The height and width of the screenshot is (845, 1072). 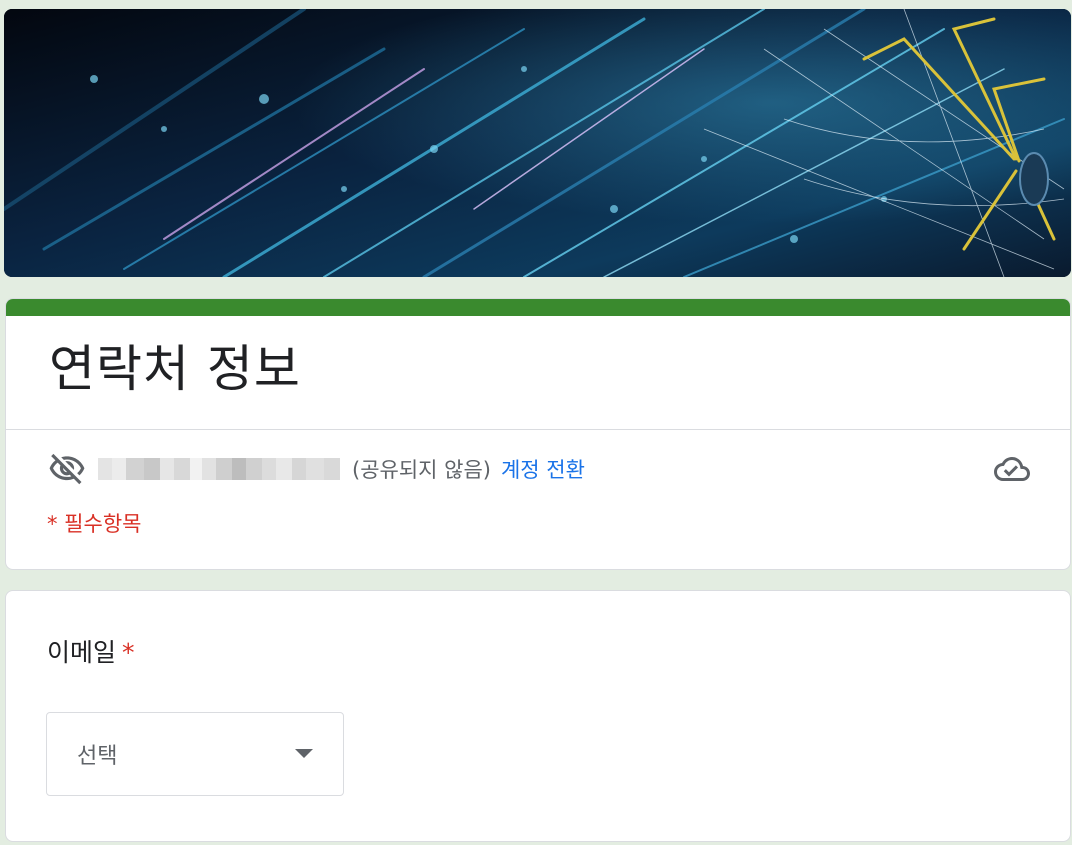 I want to click on form-accent-bar, so click(x=538, y=307).